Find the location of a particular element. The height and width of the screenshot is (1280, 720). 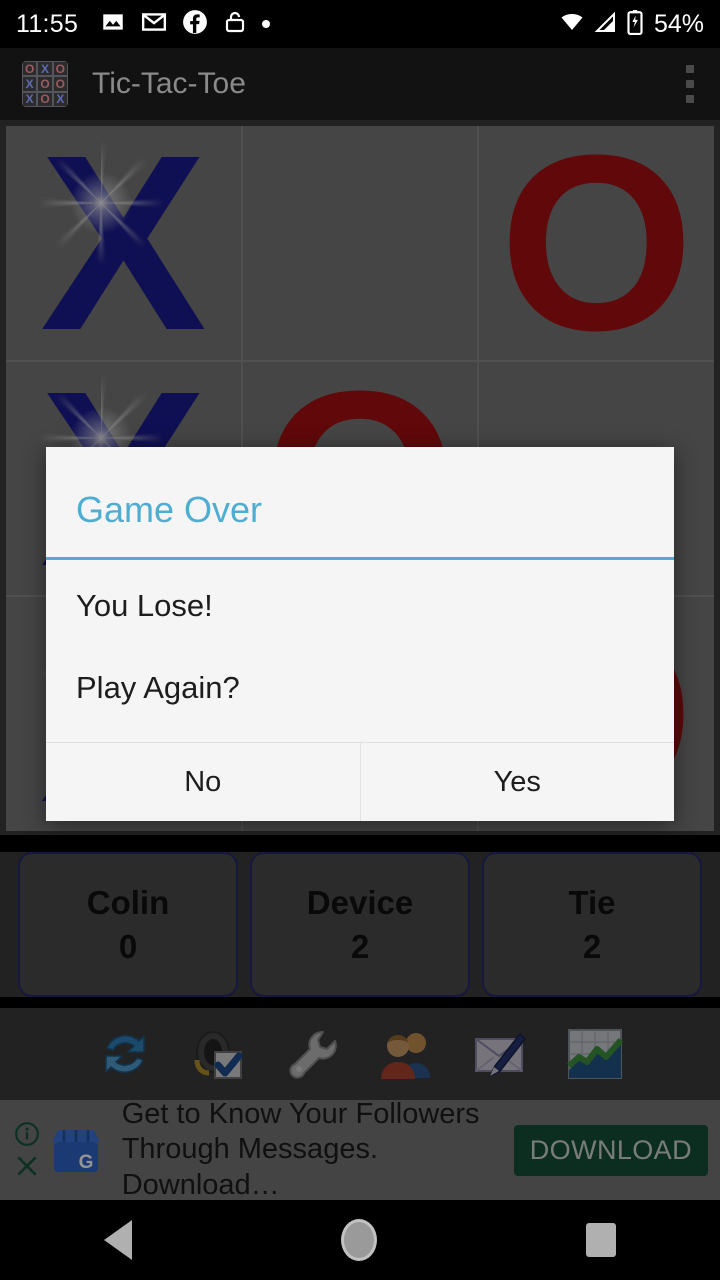

status-bar-clock: 11:55 is located at coordinates (47, 23).